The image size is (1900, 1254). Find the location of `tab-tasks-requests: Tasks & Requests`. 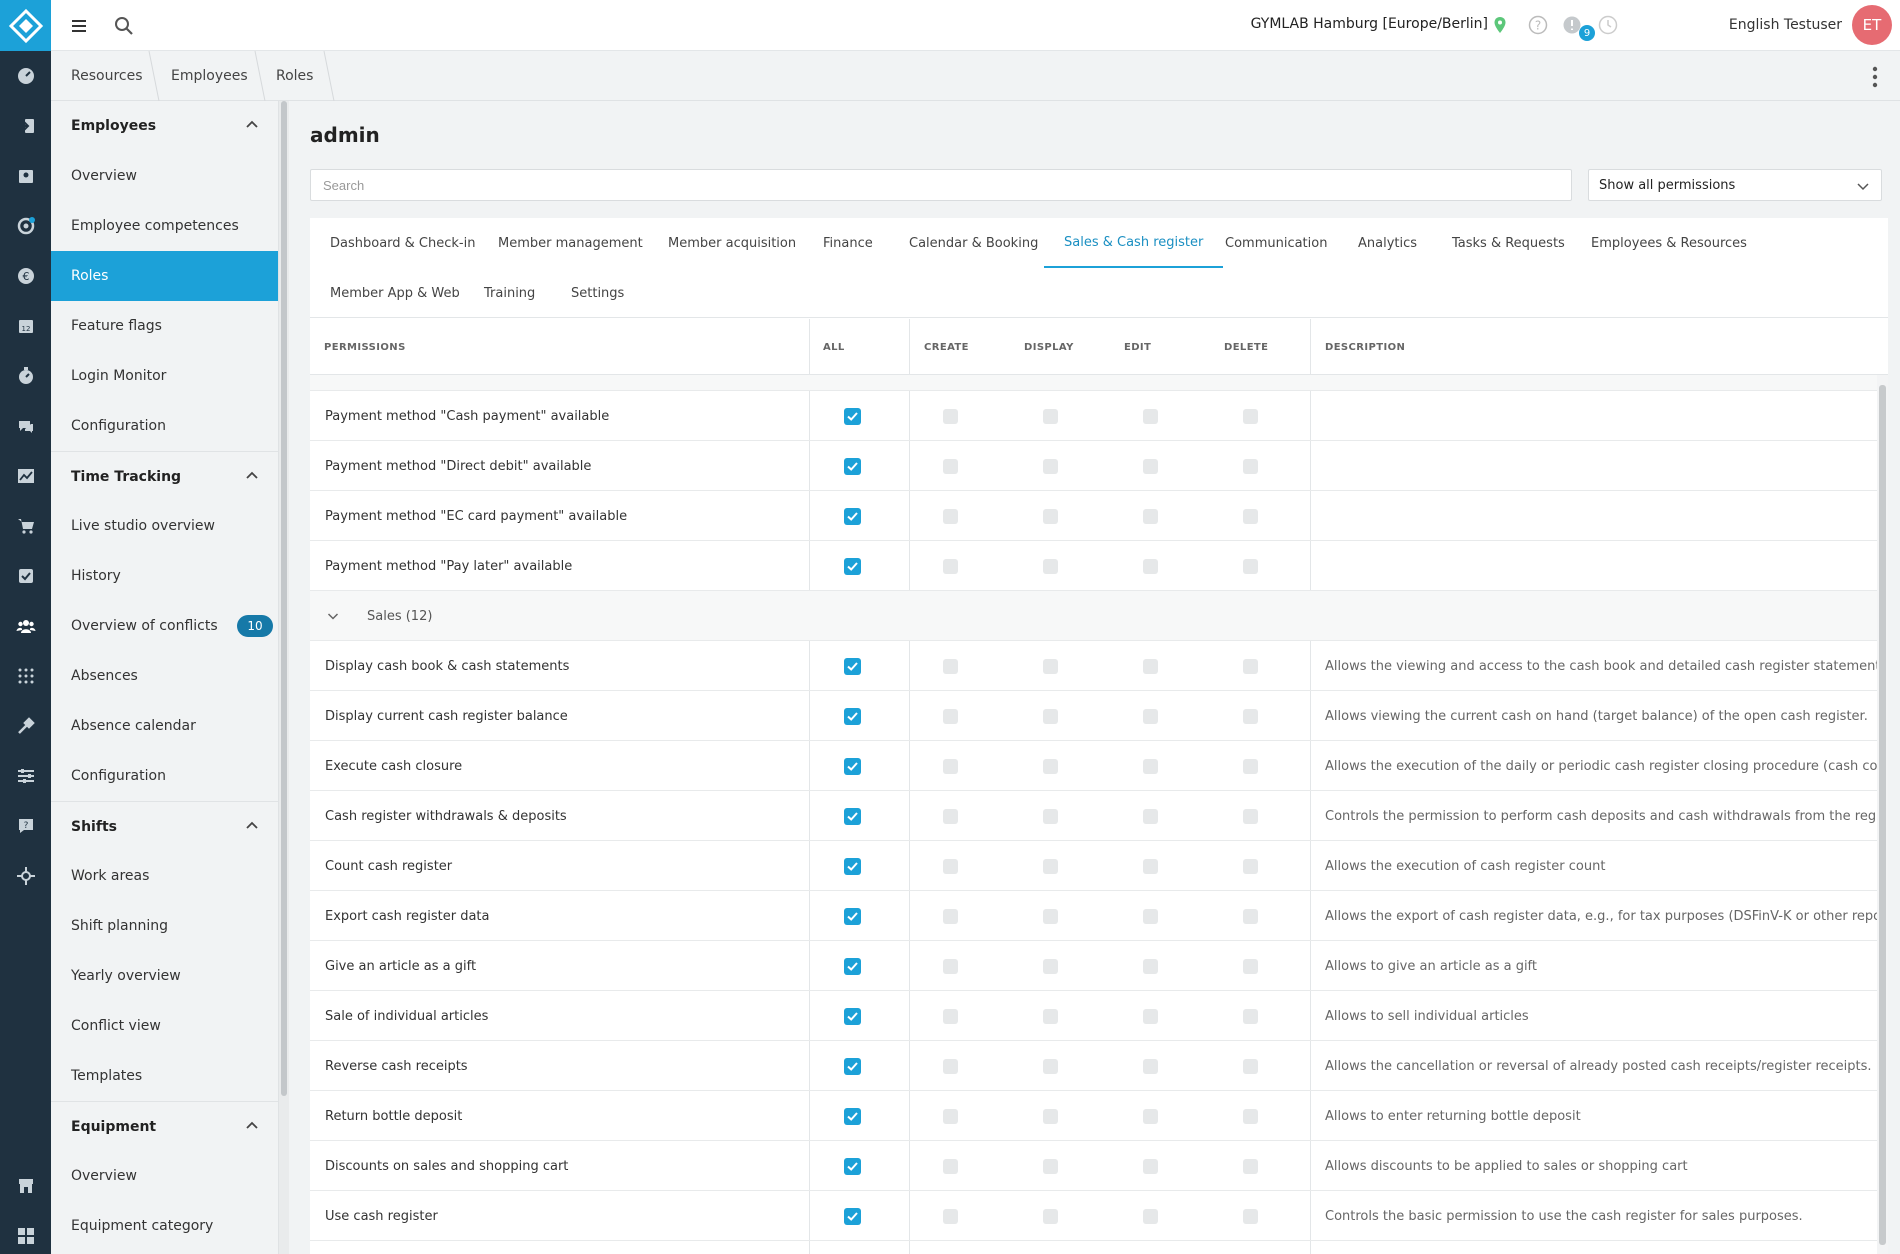

tab-tasks-requests: Tasks & Requests is located at coordinates (1508, 243).